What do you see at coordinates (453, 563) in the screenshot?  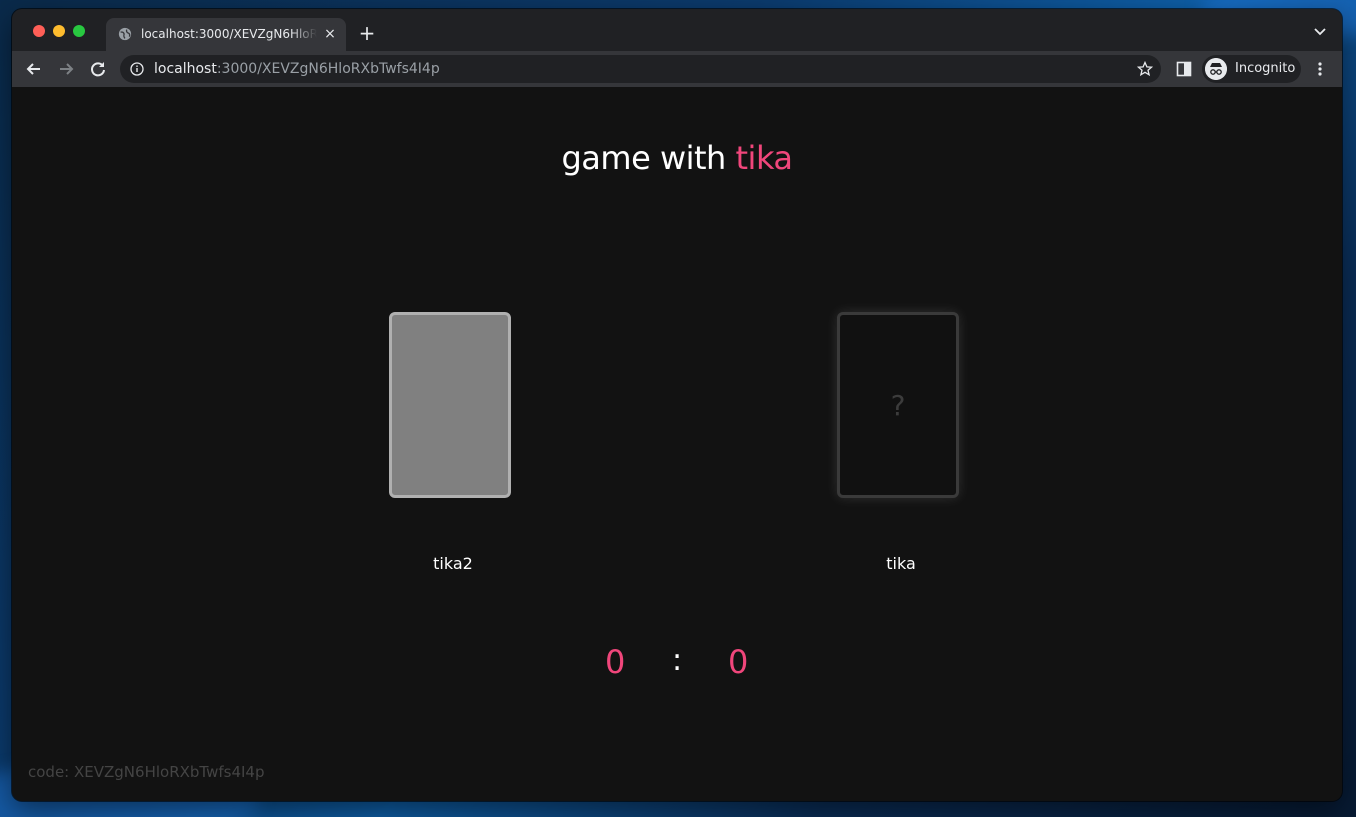 I see `player-name: tika2` at bounding box center [453, 563].